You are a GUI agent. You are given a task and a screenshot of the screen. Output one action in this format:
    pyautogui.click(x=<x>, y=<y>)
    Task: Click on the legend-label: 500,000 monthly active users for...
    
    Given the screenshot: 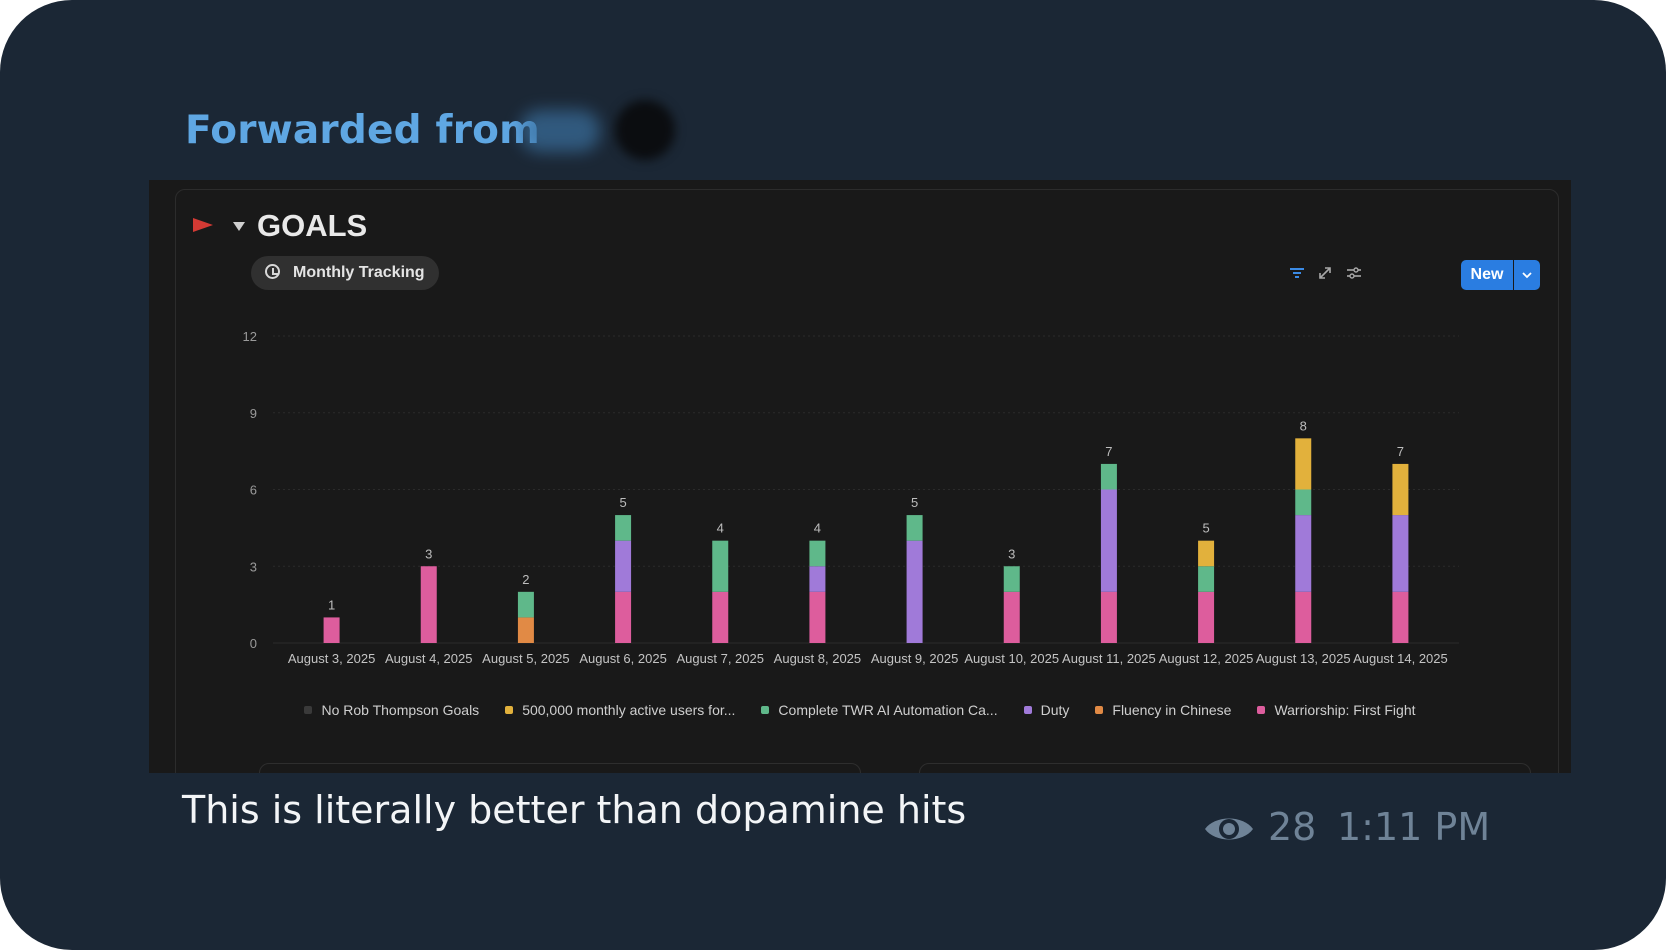 What is the action you would take?
    pyautogui.click(x=629, y=710)
    